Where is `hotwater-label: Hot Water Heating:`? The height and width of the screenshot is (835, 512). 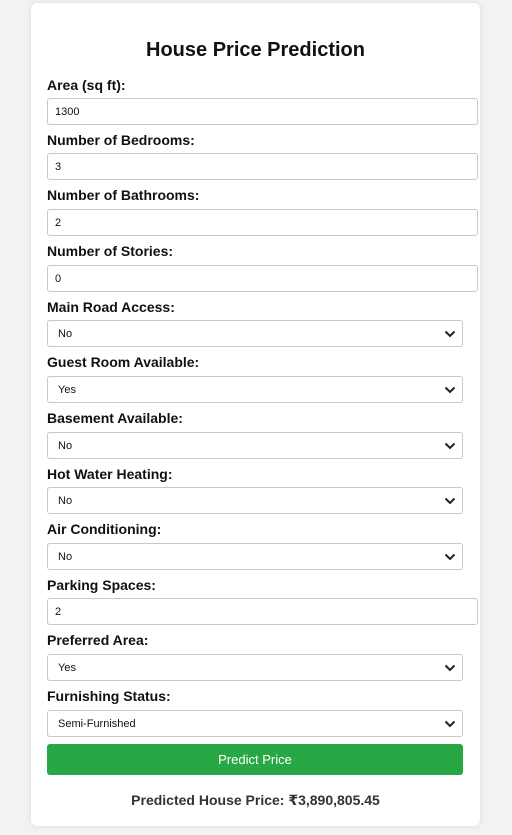 hotwater-label: Hot Water Heating: is located at coordinates (110, 474).